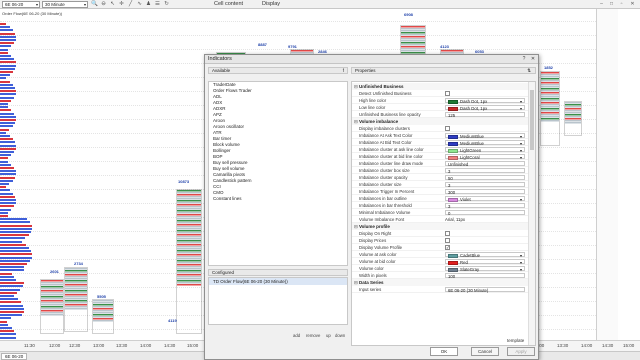 The width and height of the screenshot is (640, 360). Describe the element at coordinates (485, 178) in the screenshot. I see `property-input: 50` at that location.